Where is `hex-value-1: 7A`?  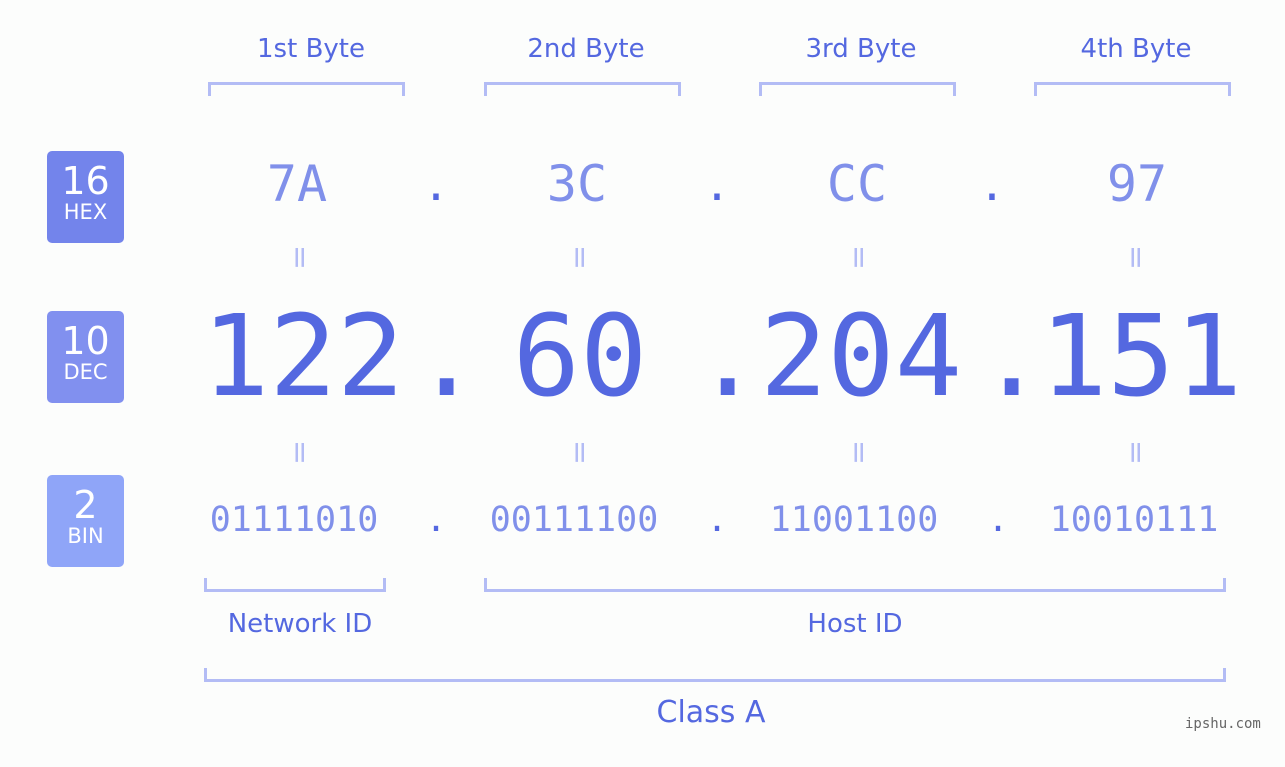
hex-value-1: 7A is located at coordinates (297, 184).